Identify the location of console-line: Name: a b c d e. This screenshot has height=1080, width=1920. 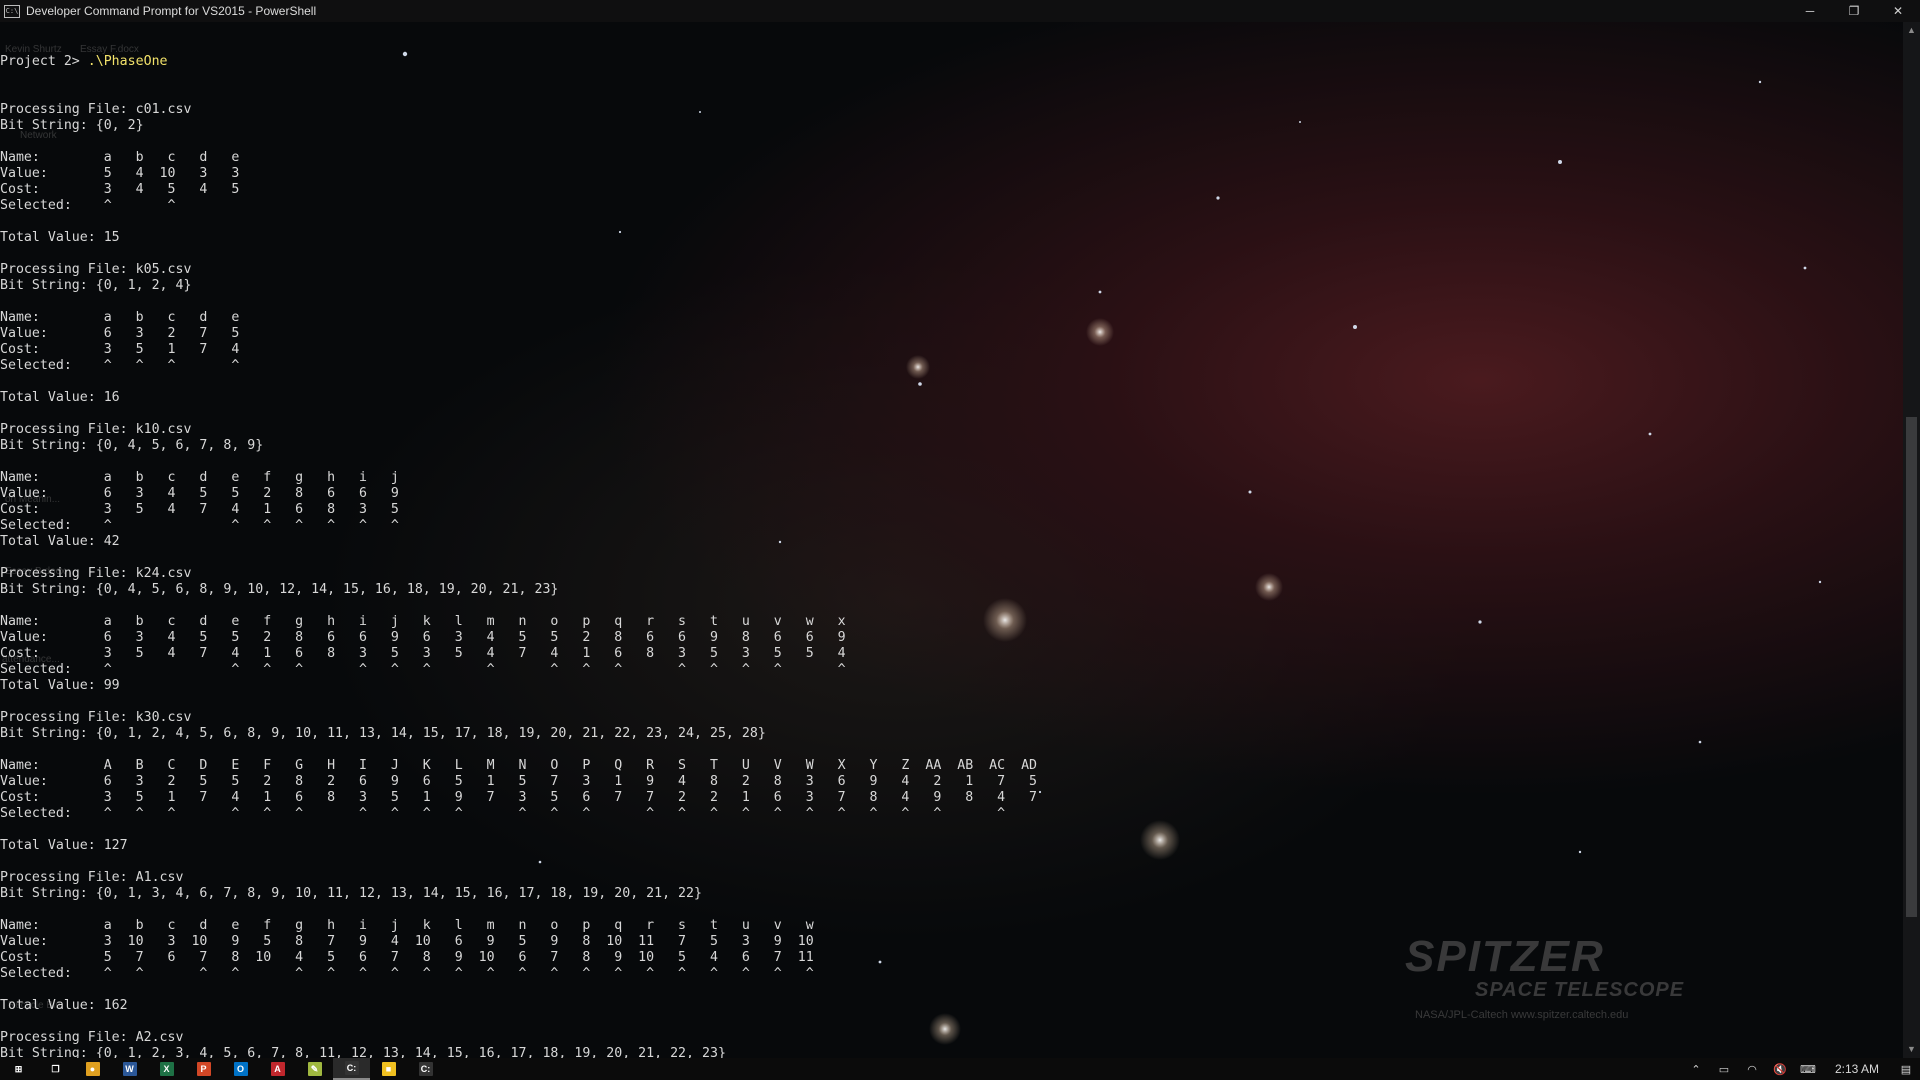
(120, 317).